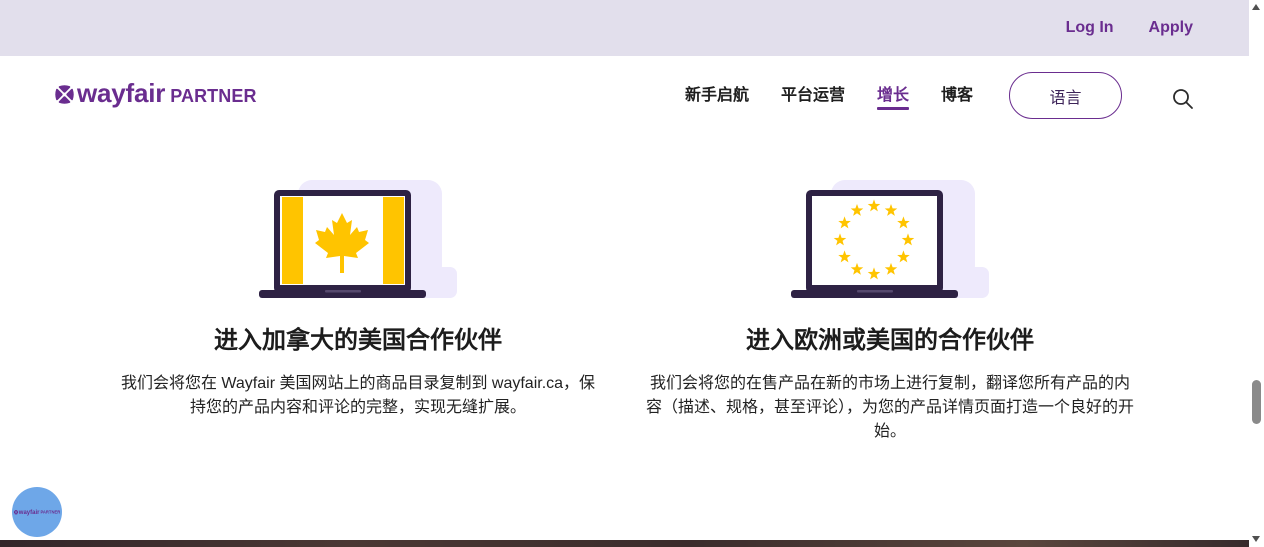  I want to click on utility-links: Log In Apply, so click(1129, 28).